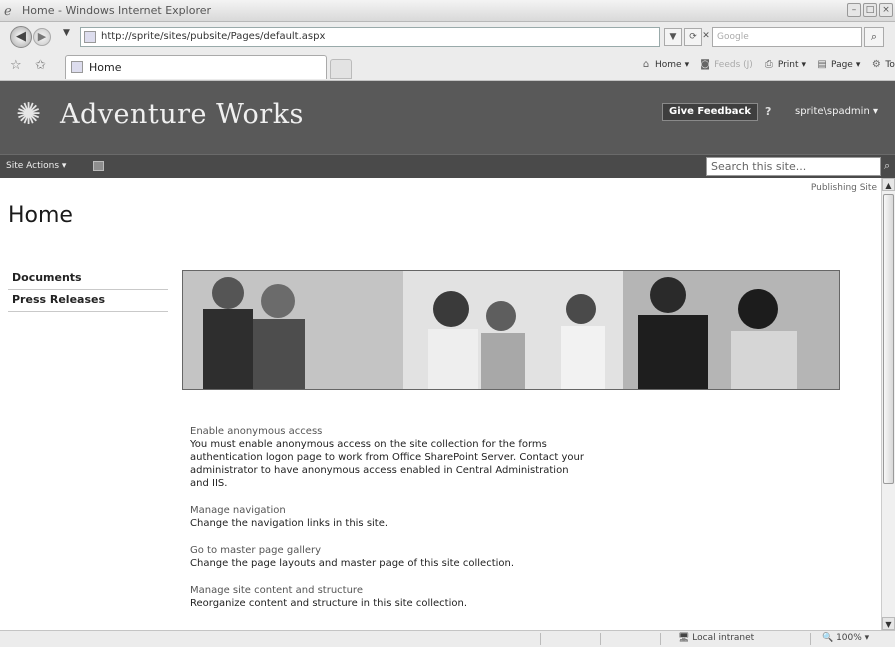  What do you see at coordinates (21, 37) in the screenshot?
I see `back-button: ◀` at bounding box center [21, 37].